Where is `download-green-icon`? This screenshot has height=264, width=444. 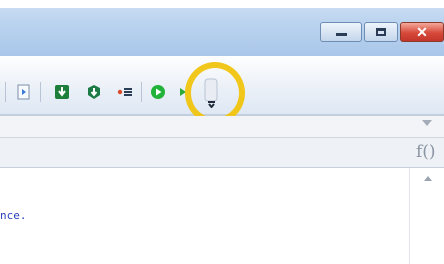
download-green-icon is located at coordinates (62, 92).